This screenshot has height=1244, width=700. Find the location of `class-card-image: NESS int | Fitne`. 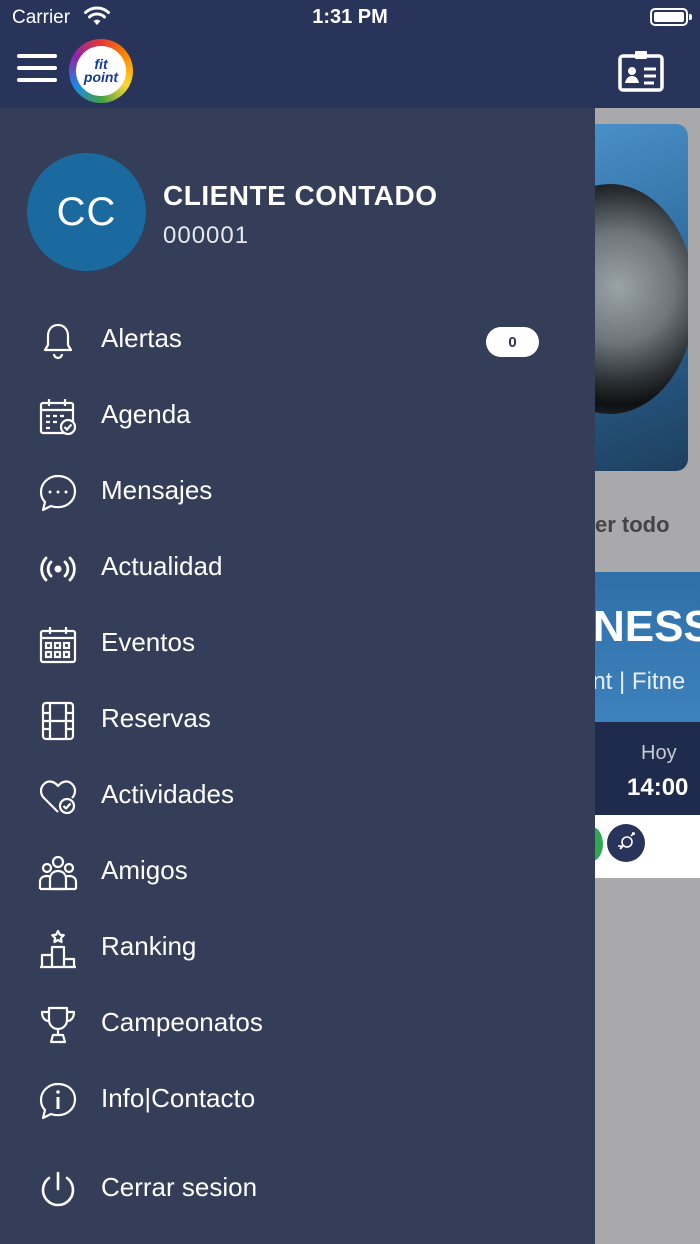

class-card-image: NESS int | Fitne is located at coordinates (647, 647).